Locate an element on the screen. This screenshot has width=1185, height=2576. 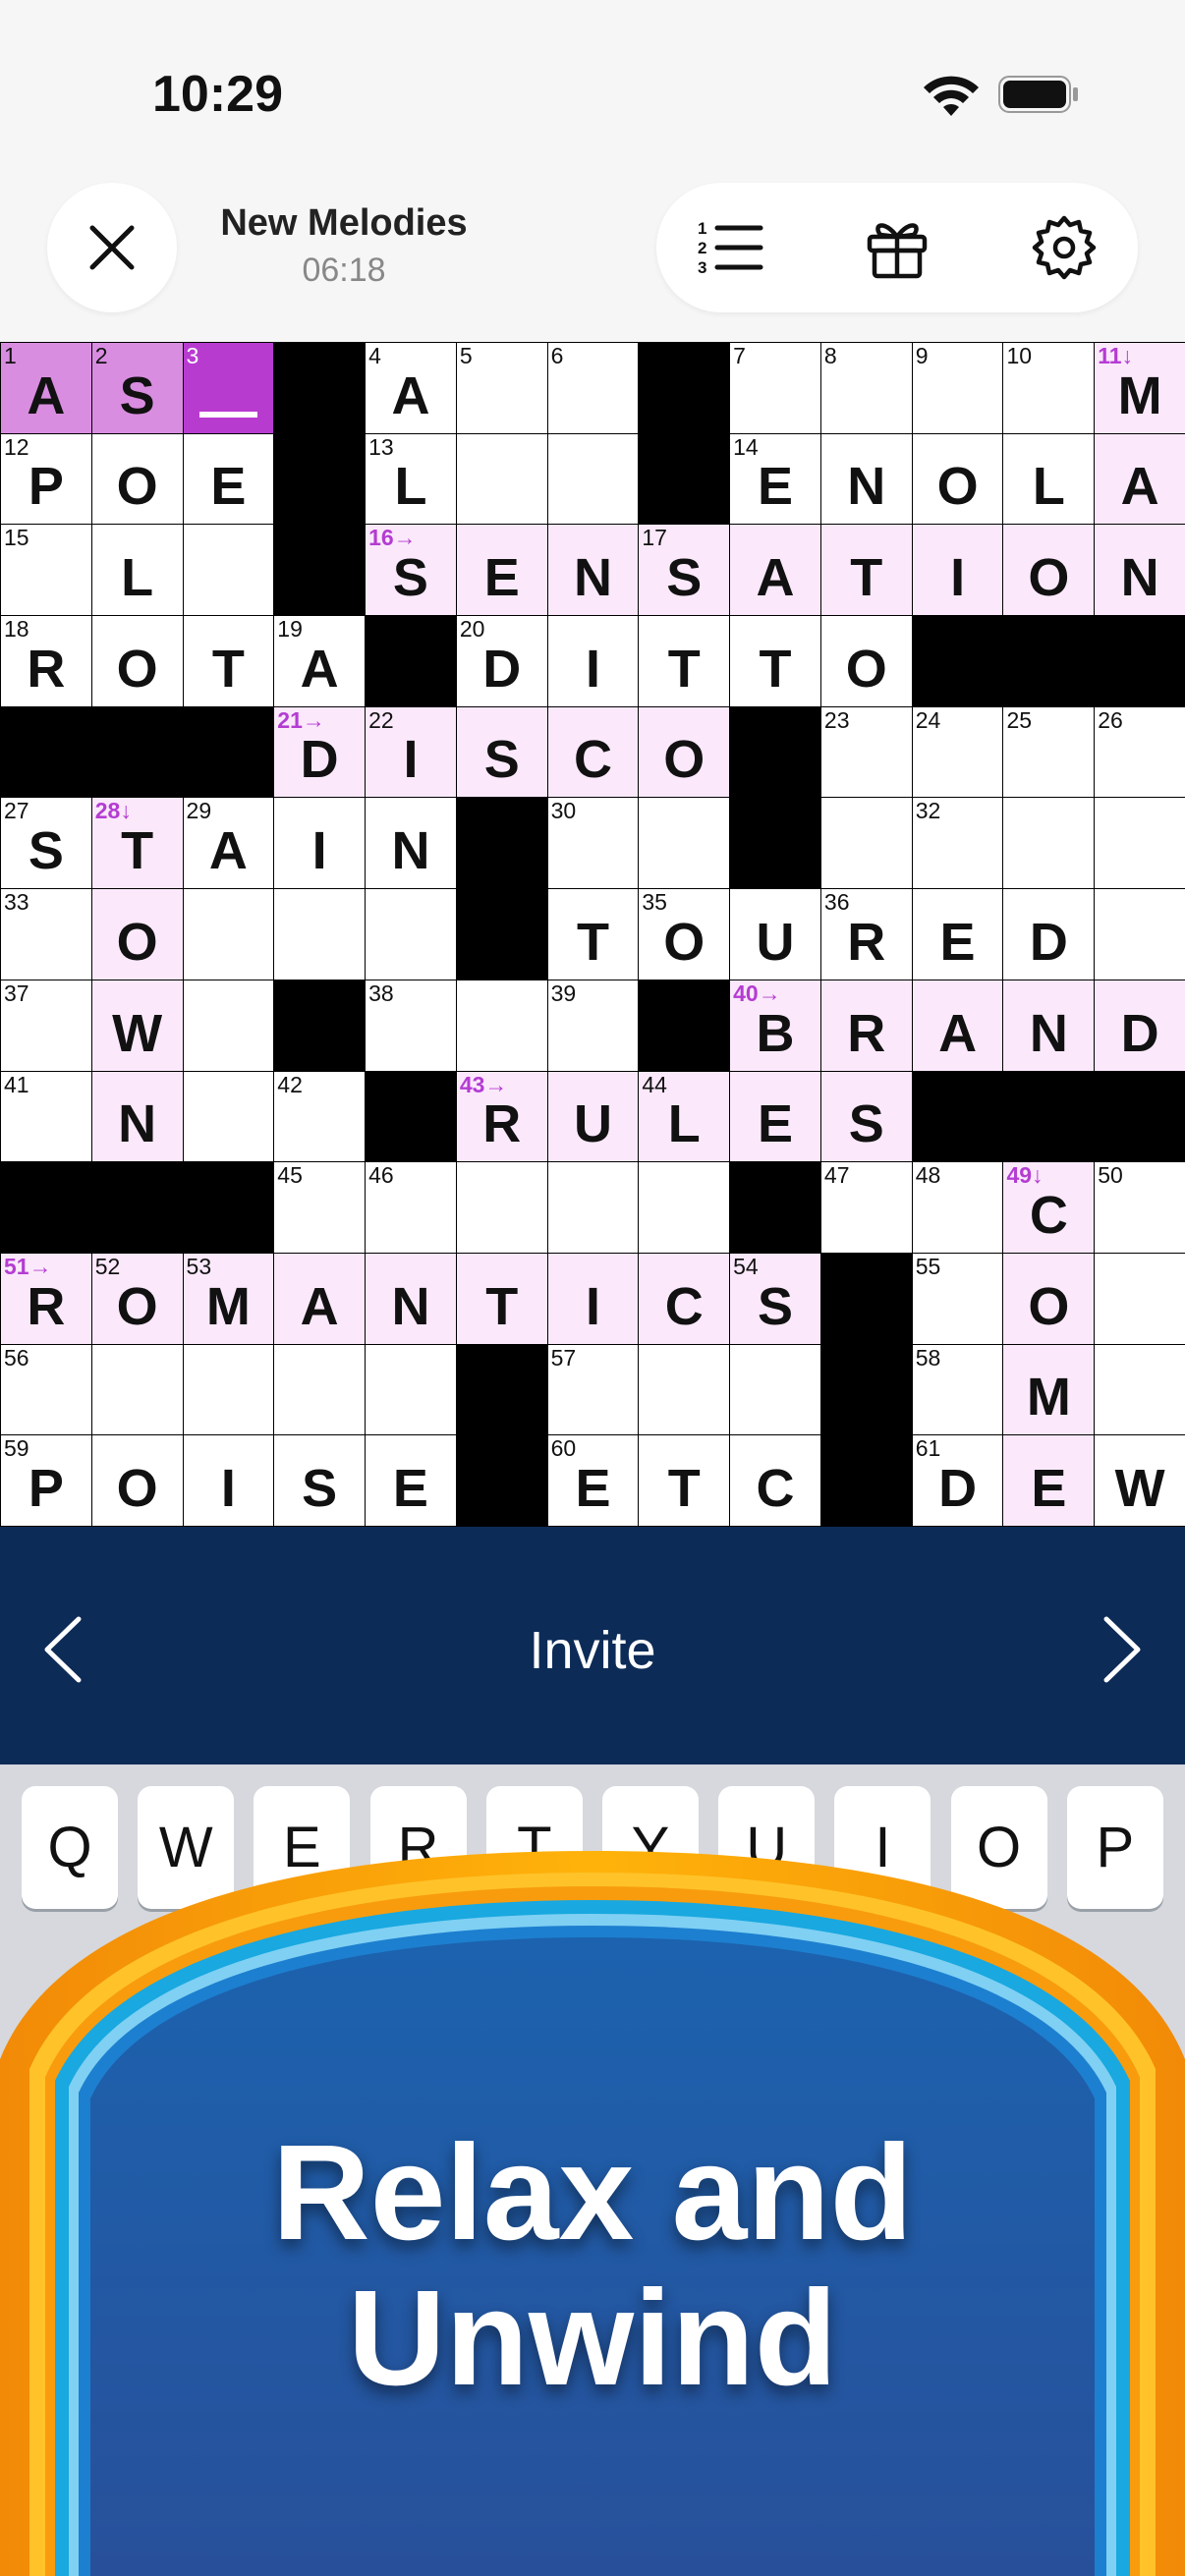
grid-cell: M is located at coordinates (1049, 1389).